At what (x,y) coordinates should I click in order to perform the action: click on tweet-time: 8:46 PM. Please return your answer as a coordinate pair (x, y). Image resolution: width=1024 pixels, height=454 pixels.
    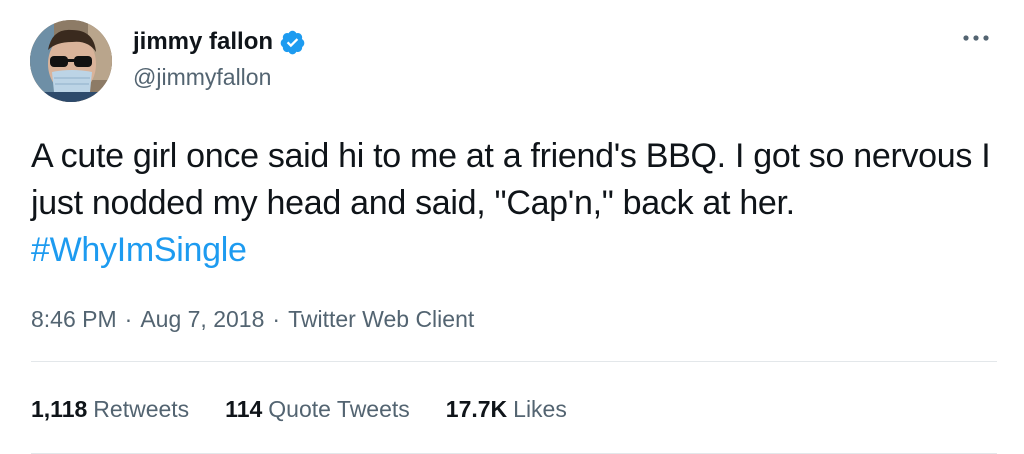
    Looking at the image, I should click on (74, 319).